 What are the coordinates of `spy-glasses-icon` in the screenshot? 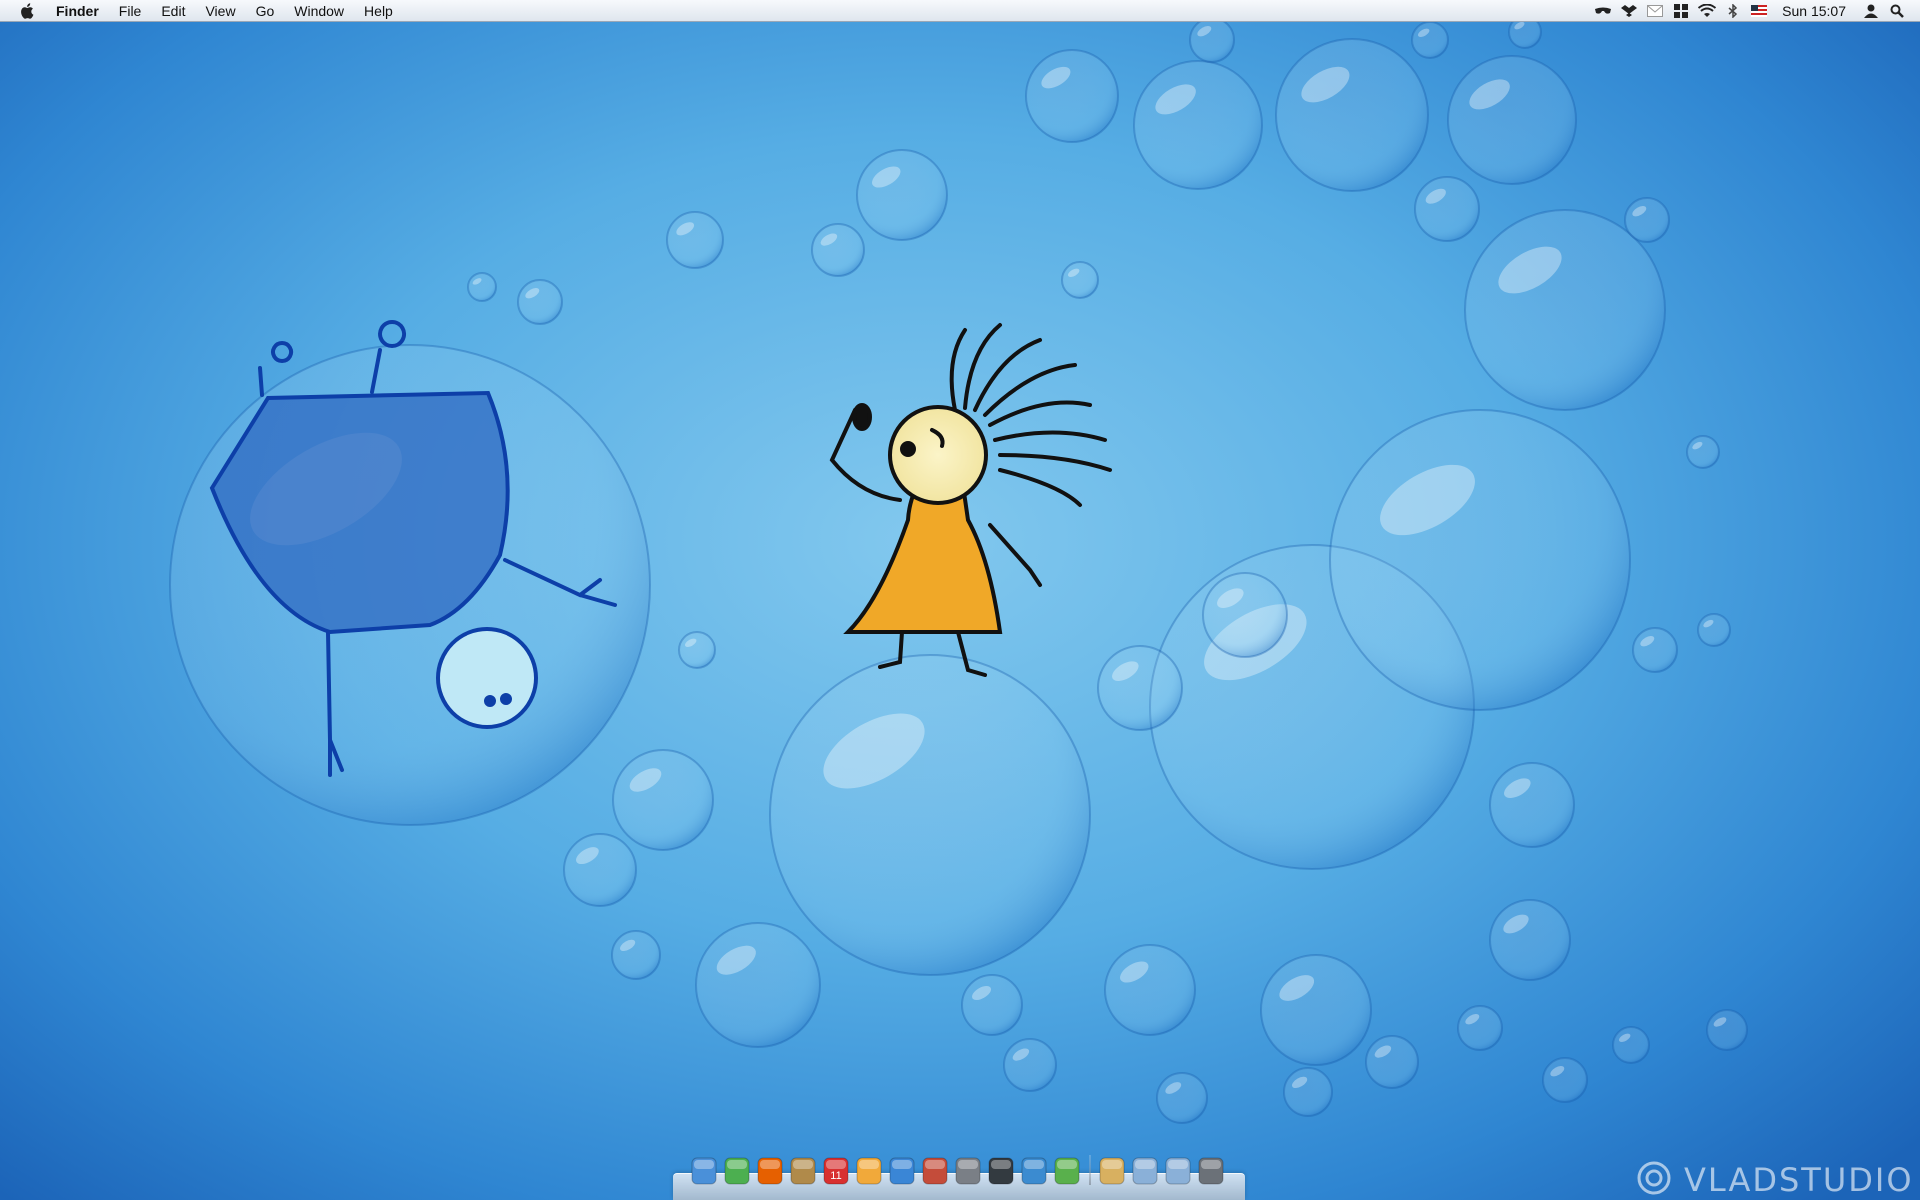 It's located at (1603, 11).